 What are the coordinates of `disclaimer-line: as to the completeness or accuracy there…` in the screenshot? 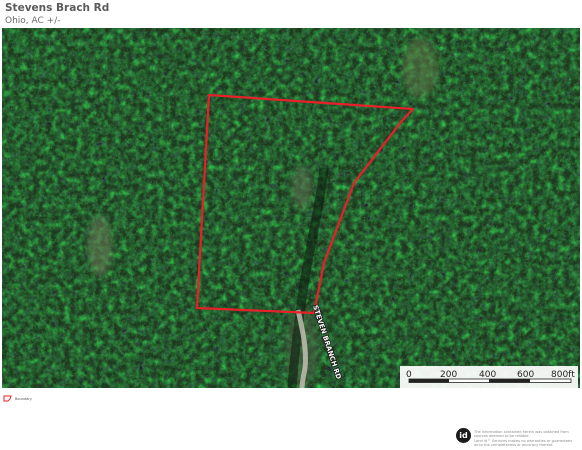 It's located at (514, 444).